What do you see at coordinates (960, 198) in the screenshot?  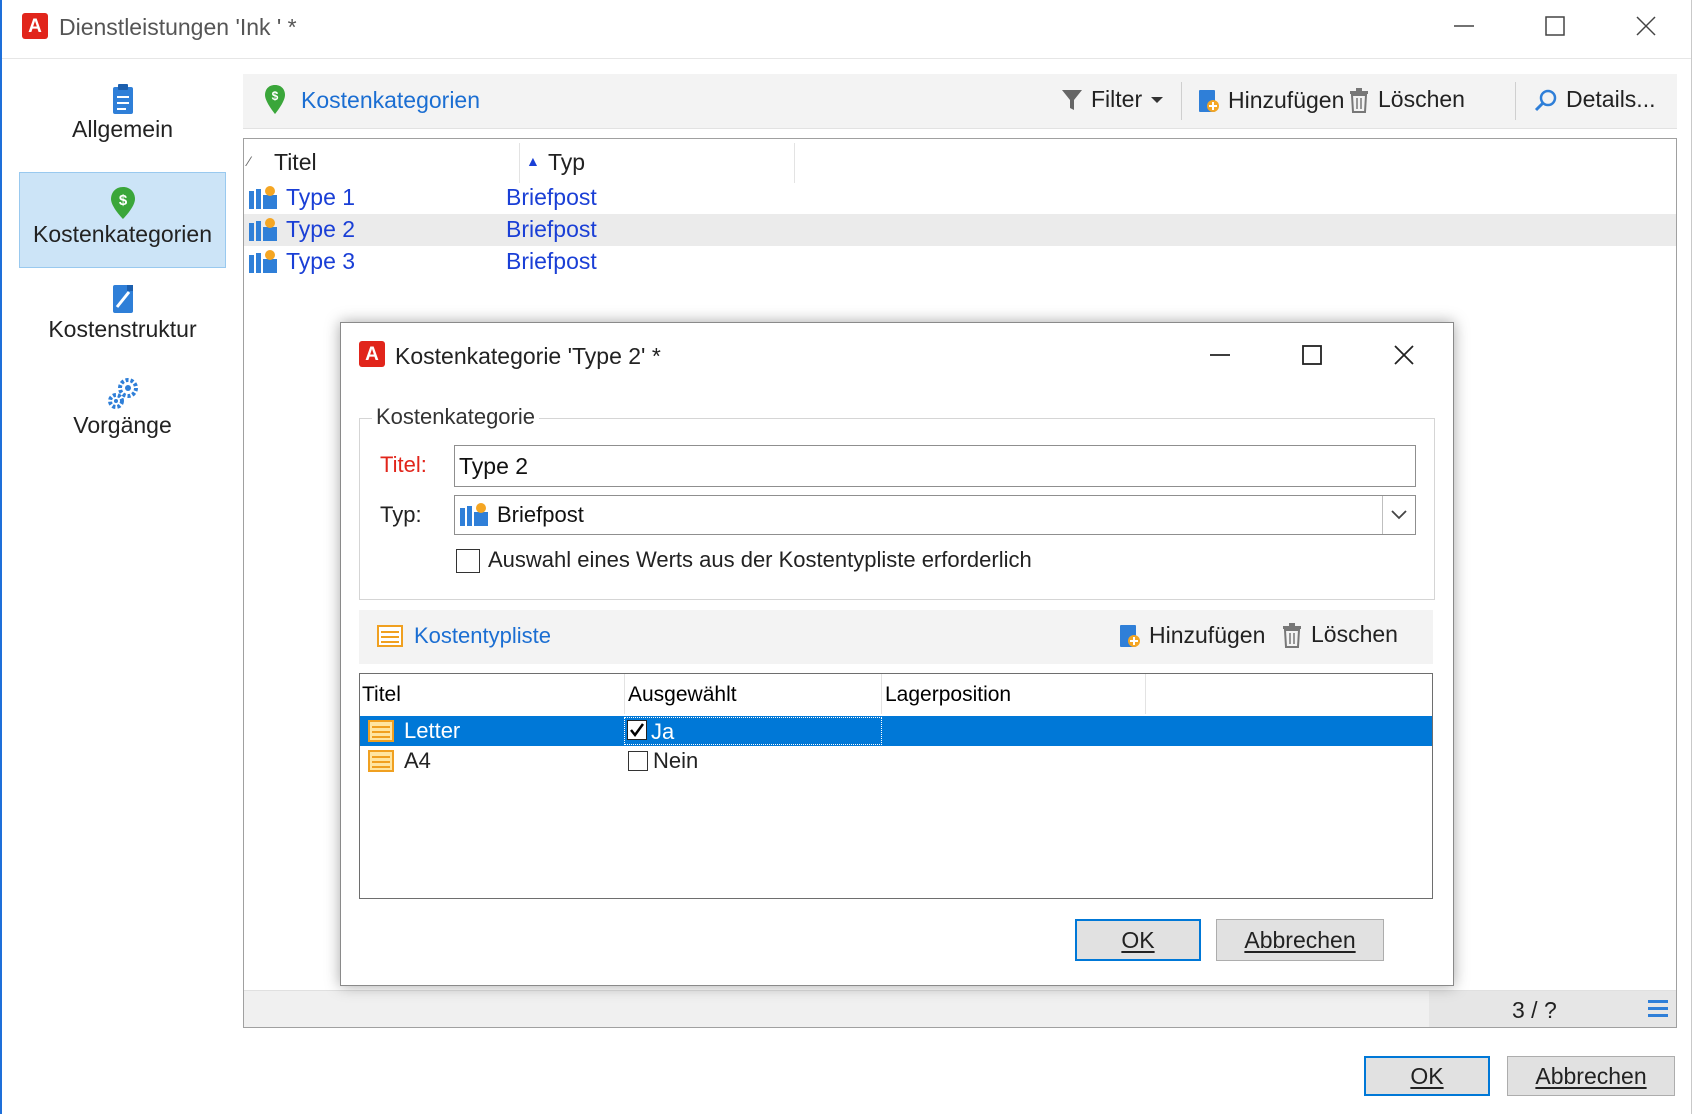 I see `table-row: Type 1 Briefpost` at bounding box center [960, 198].